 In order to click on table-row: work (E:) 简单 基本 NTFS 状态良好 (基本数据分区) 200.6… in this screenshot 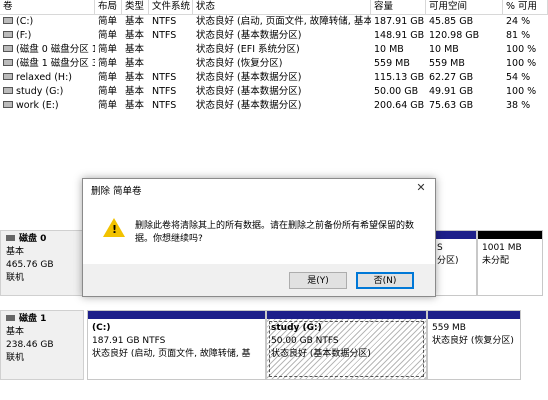, I will do `click(274, 106)`.